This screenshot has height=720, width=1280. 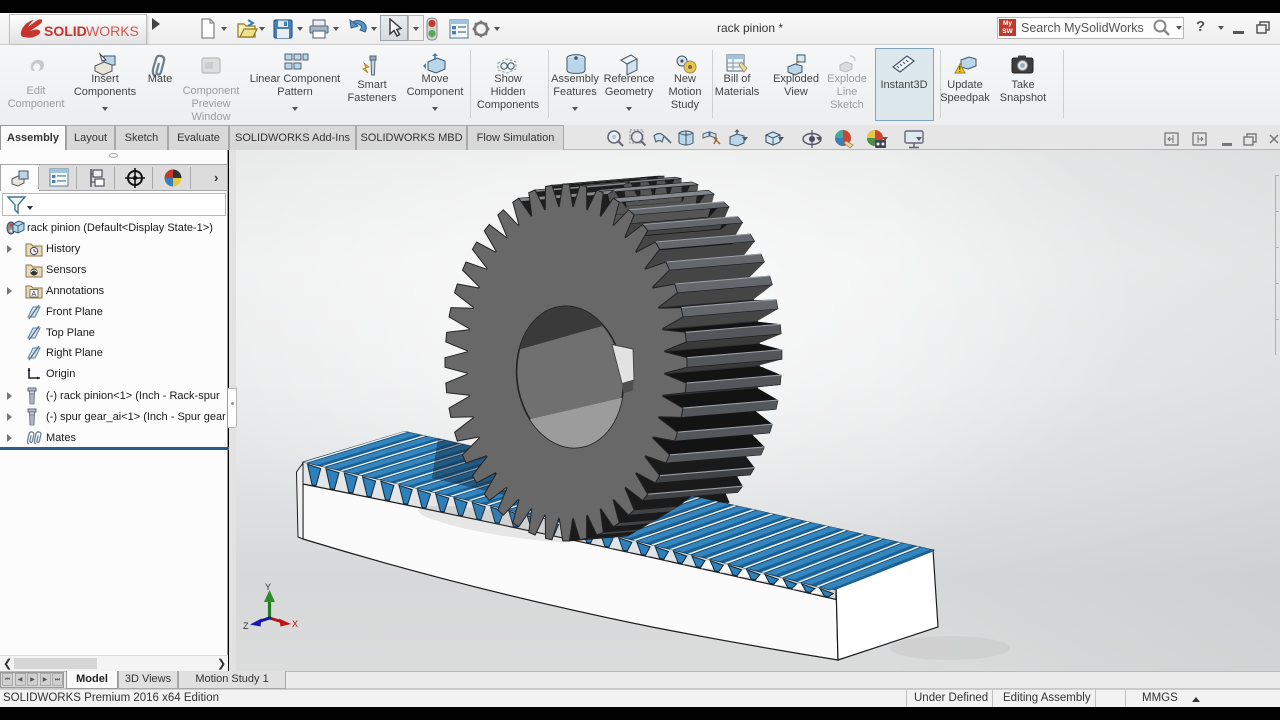 What do you see at coordinates (295, 624) in the screenshot?
I see `svg-text: X` at bounding box center [295, 624].